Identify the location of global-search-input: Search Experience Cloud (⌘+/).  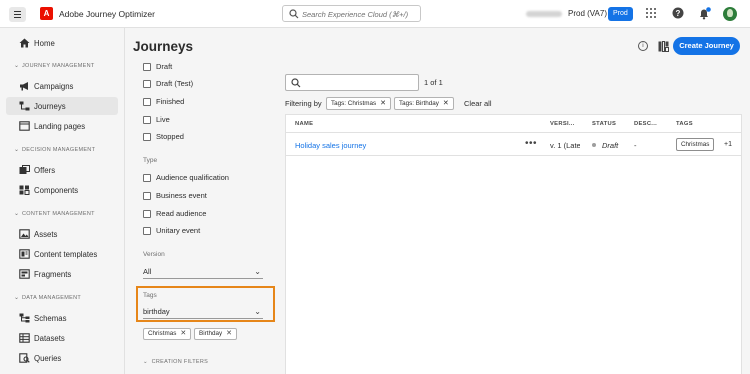
(351, 13).